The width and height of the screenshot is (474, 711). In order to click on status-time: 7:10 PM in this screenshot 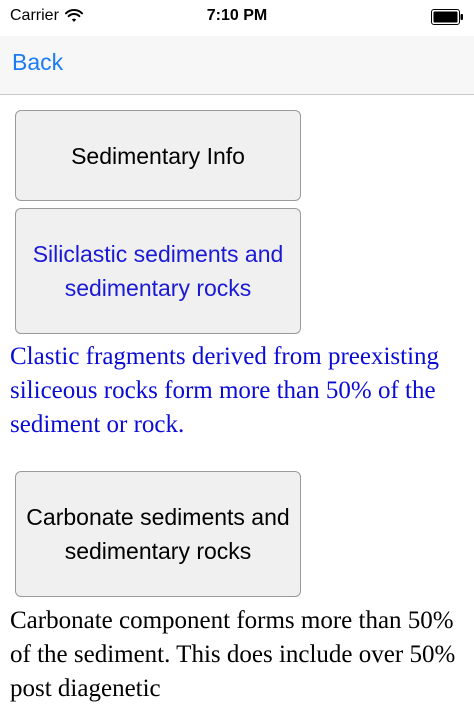, I will do `click(237, 15)`.